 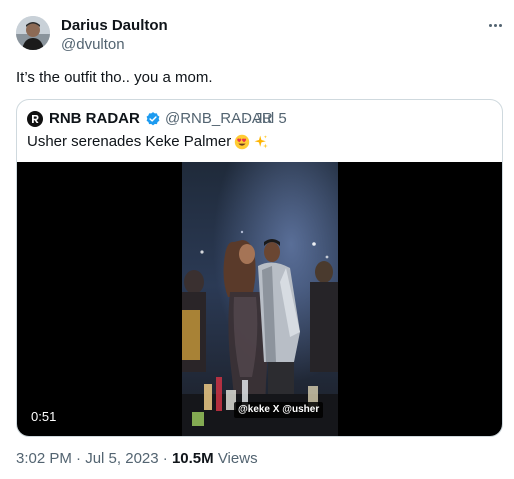 I want to click on sparkles-icon, so click(x=261, y=142).